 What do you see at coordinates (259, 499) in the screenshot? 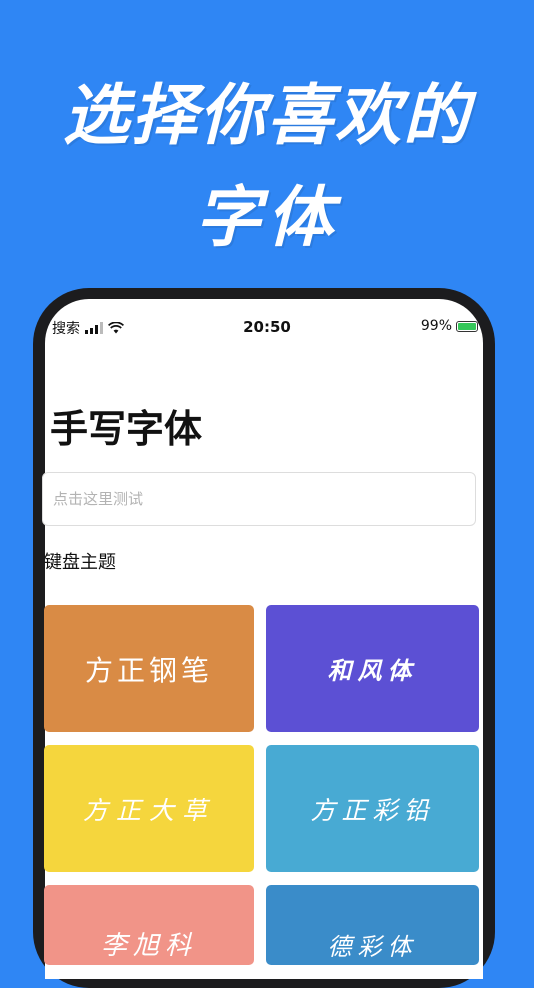
I see `test-input` at bounding box center [259, 499].